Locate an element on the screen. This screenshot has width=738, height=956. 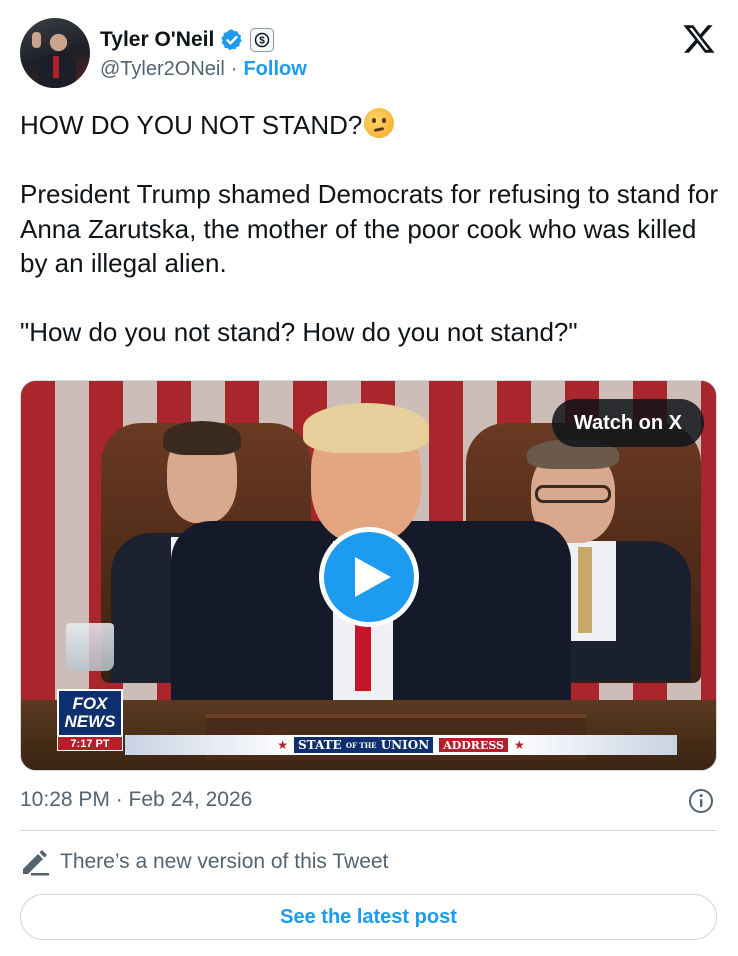
see-latest-post-button: See the latest post is located at coordinates (368, 917).